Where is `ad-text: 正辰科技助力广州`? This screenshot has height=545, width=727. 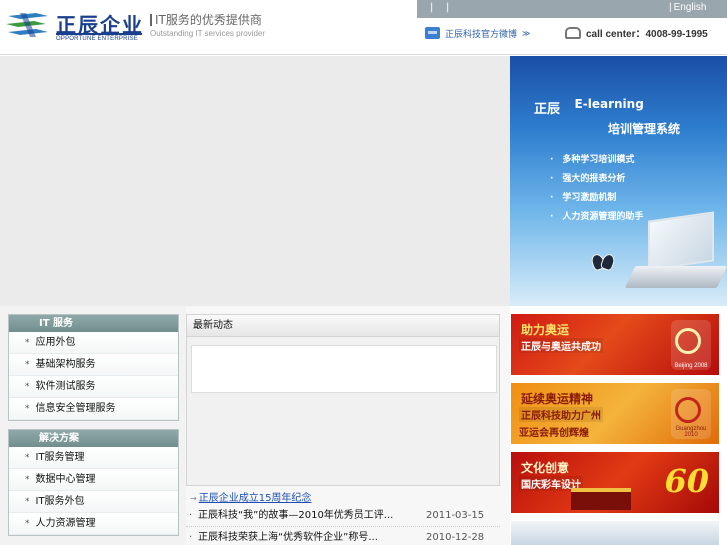 ad-text: 正辰科技助力广州 is located at coordinates (561, 414).